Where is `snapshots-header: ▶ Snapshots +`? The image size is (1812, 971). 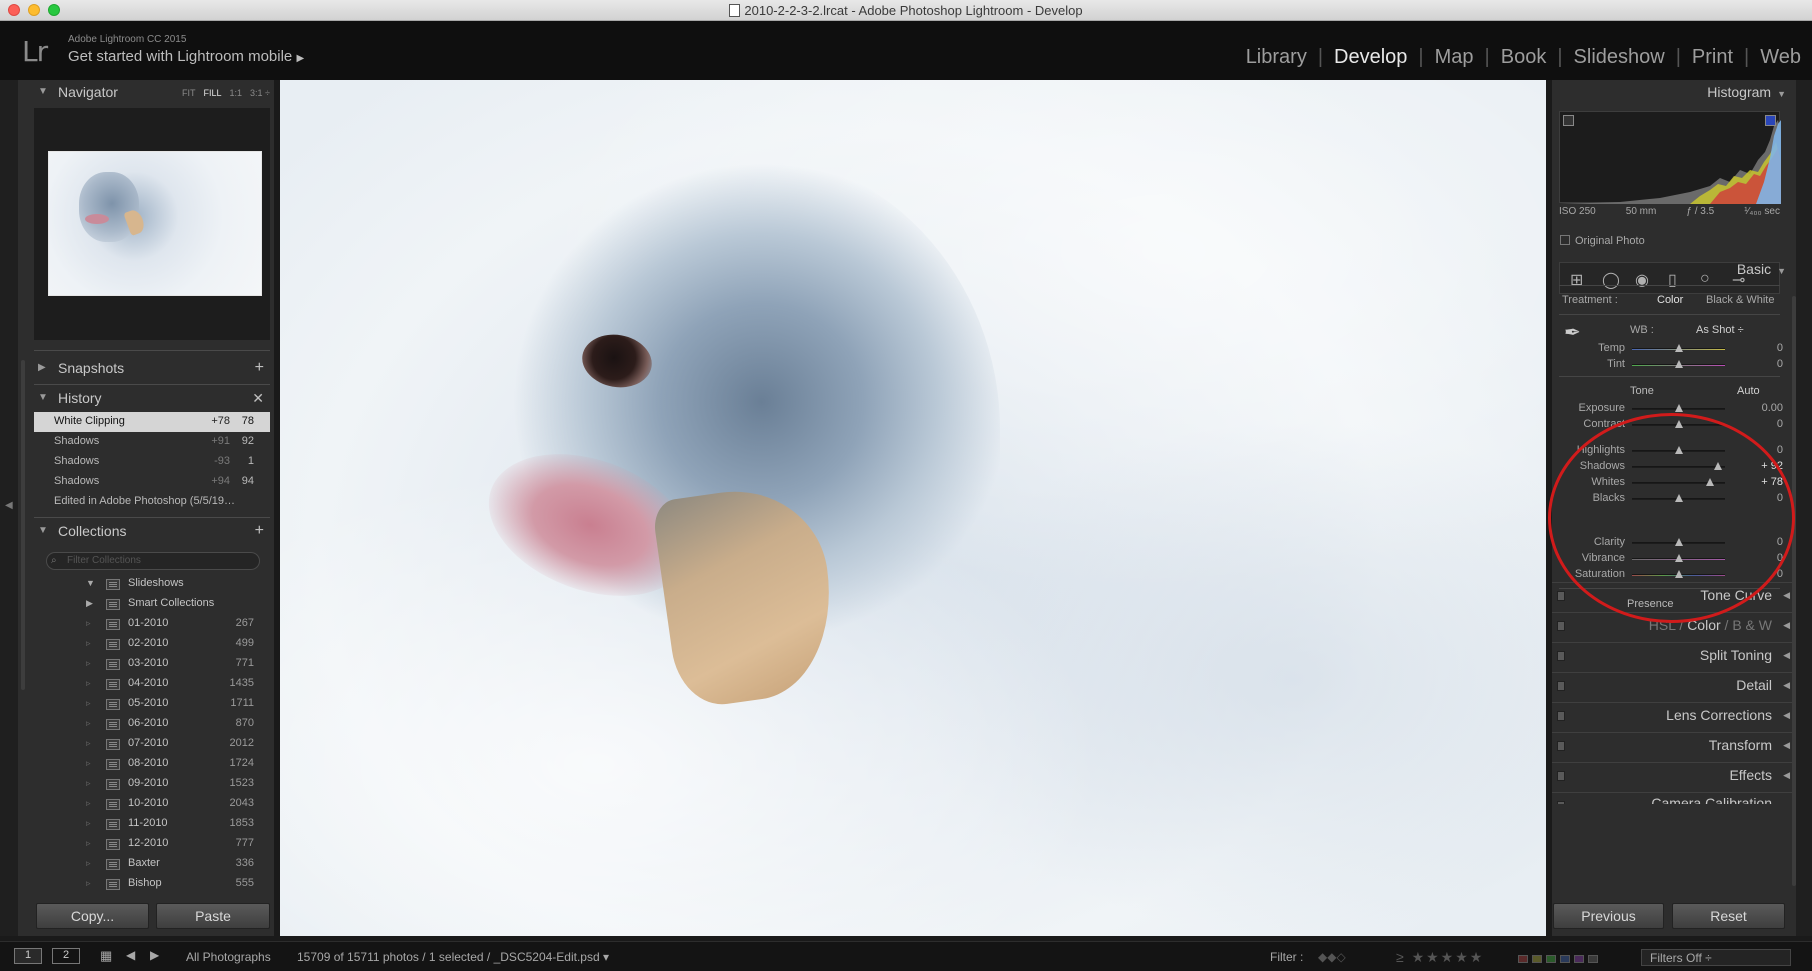 snapshots-header: ▶ Snapshots + is located at coordinates (146, 369).